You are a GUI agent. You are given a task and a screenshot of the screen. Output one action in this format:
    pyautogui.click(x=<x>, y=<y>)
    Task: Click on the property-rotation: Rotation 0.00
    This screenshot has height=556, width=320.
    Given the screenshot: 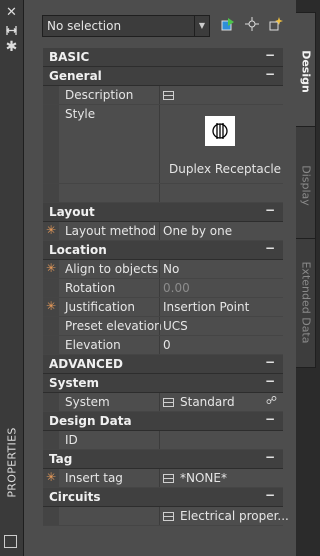 What is the action you would take?
    pyautogui.click(x=163, y=288)
    